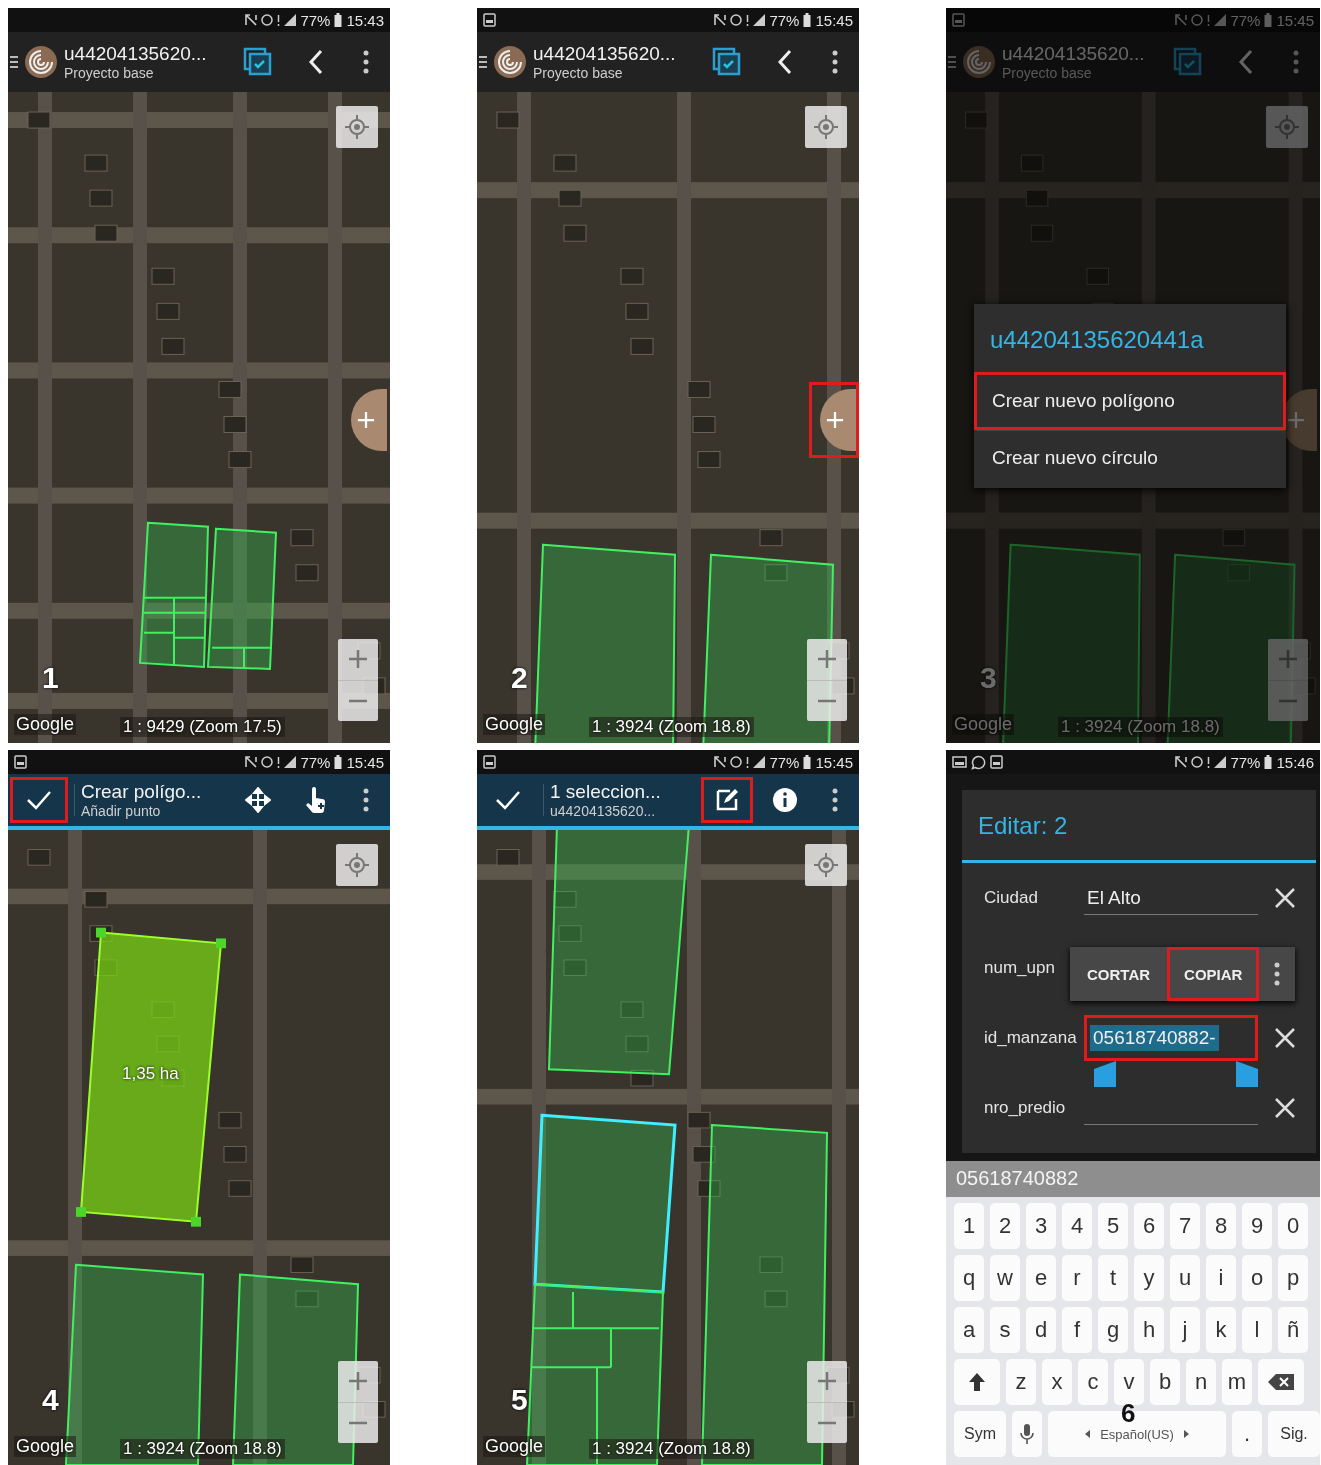  I want to click on keyboard-key: 0, so click(1293, 1226).